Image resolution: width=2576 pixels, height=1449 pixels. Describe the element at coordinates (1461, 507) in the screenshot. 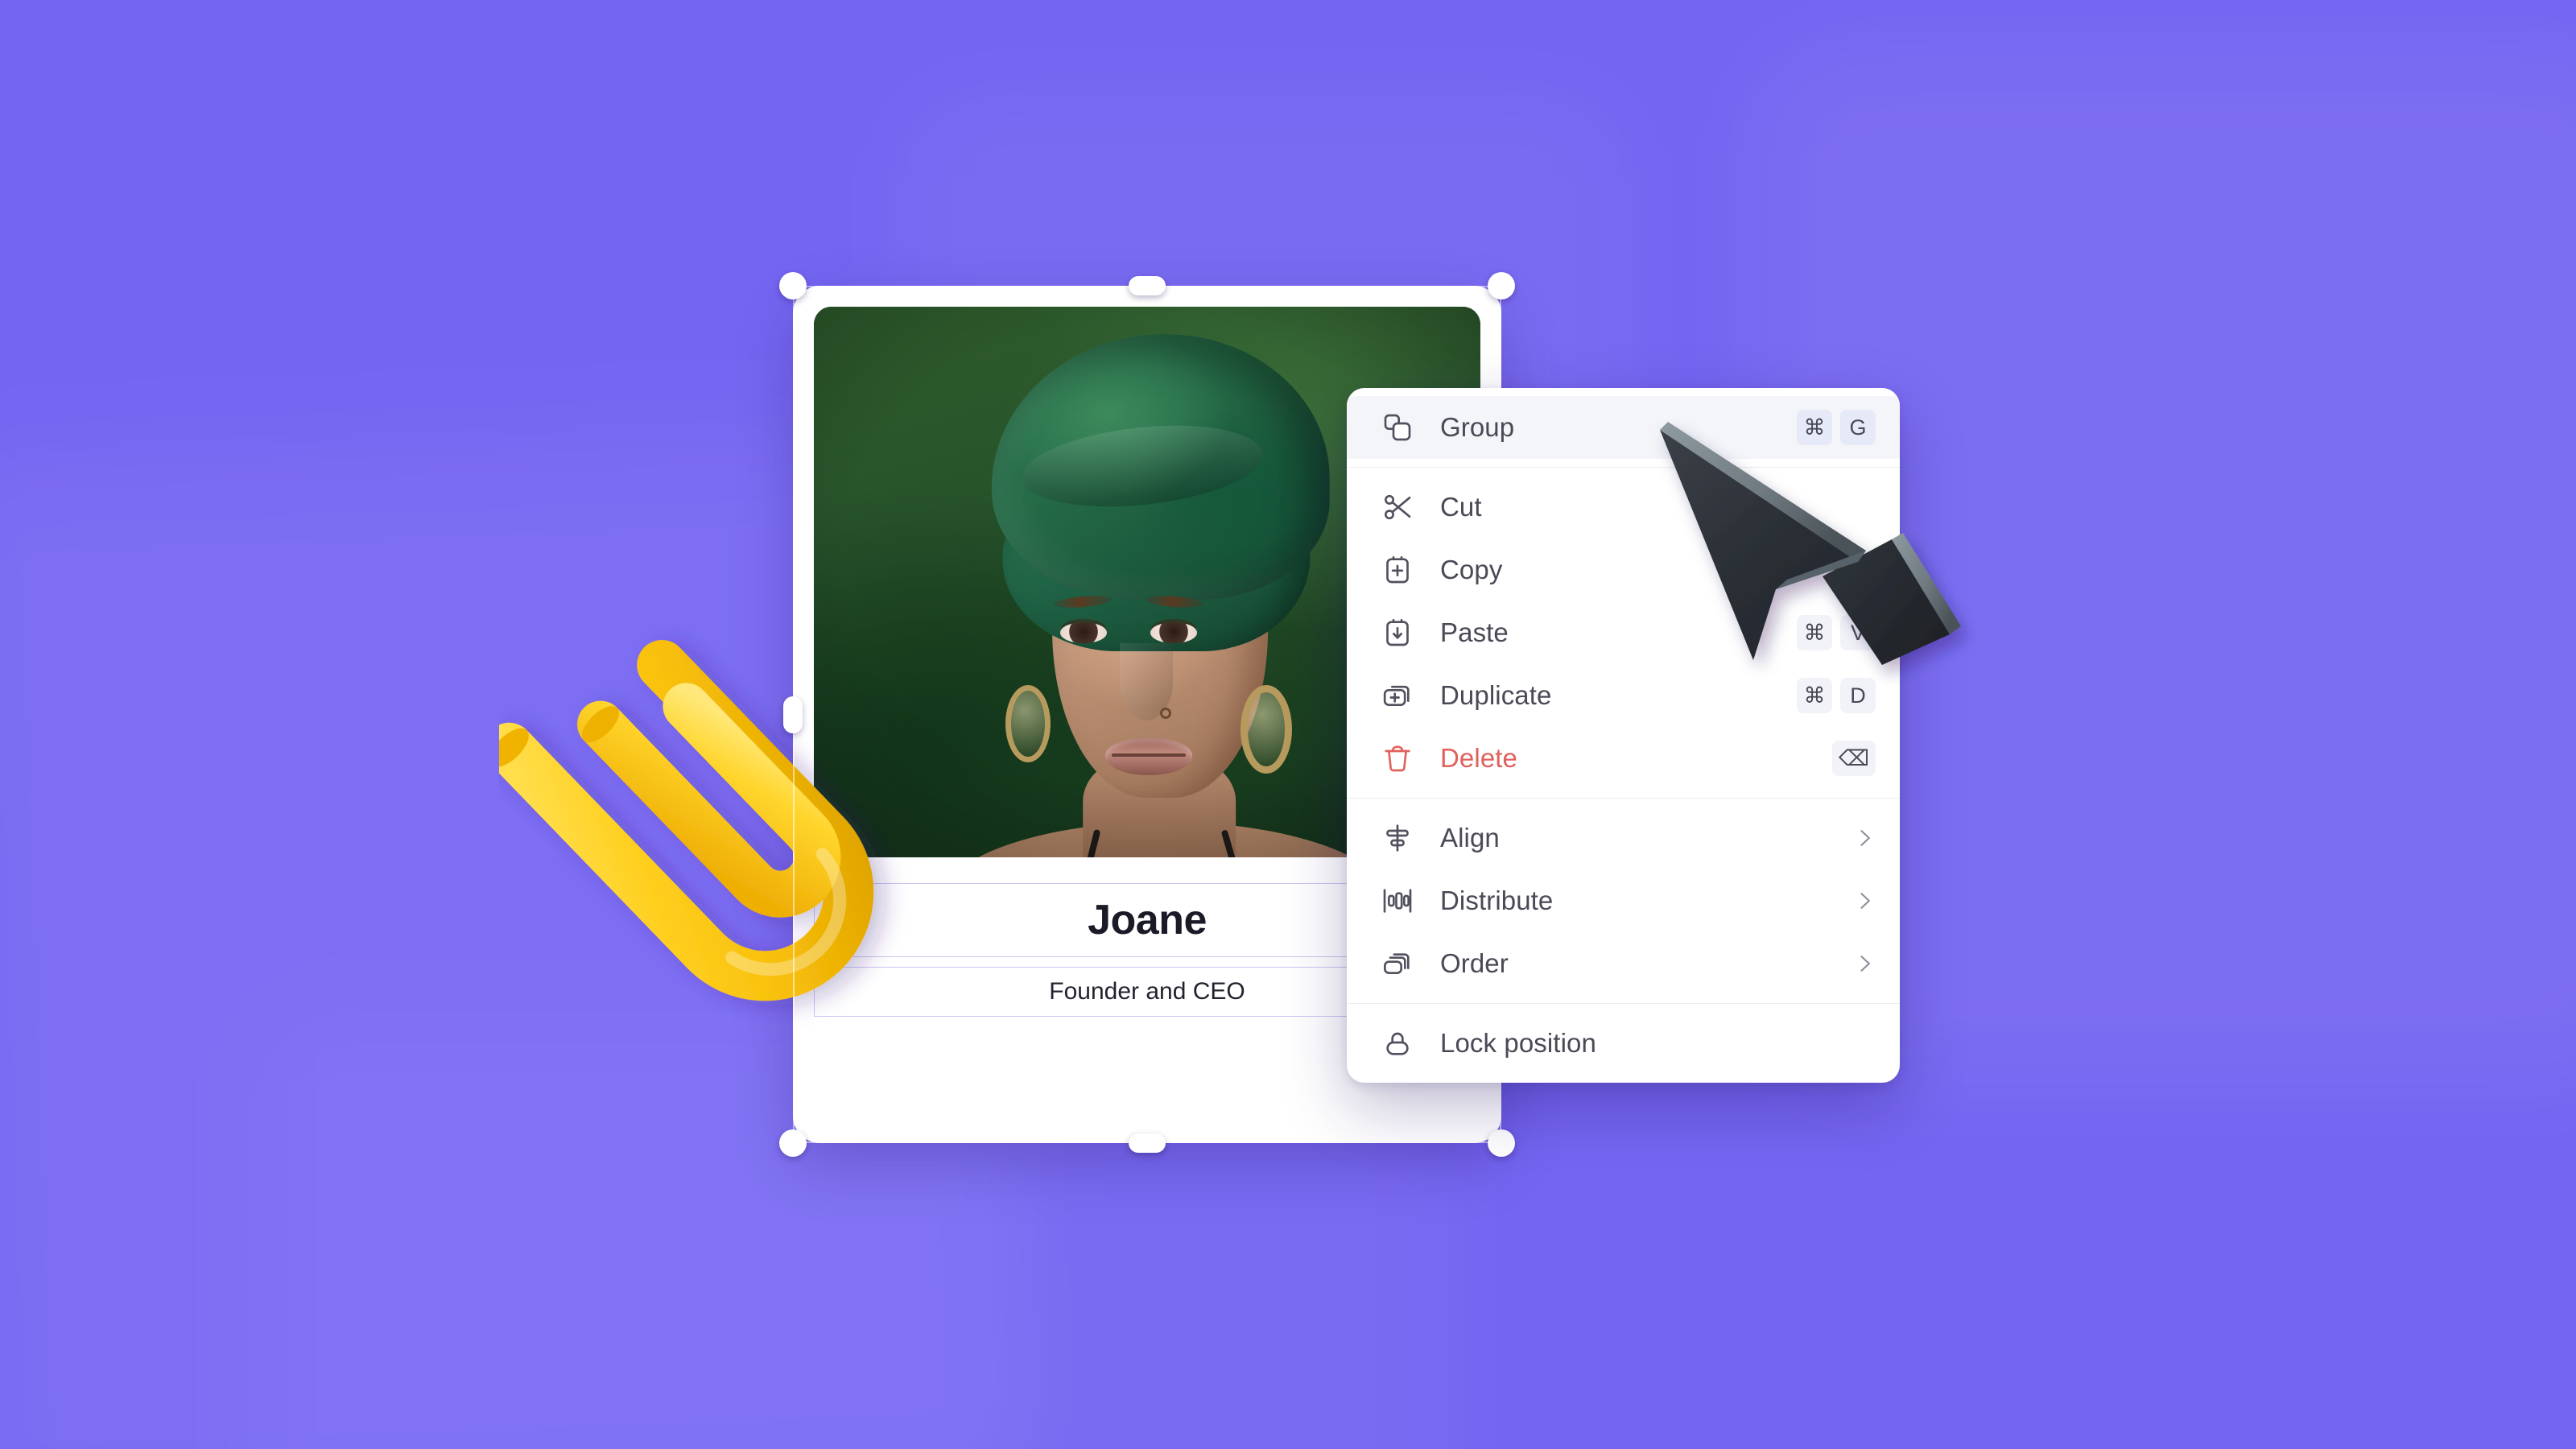

I see `menu-item-label: Cut` at that location.